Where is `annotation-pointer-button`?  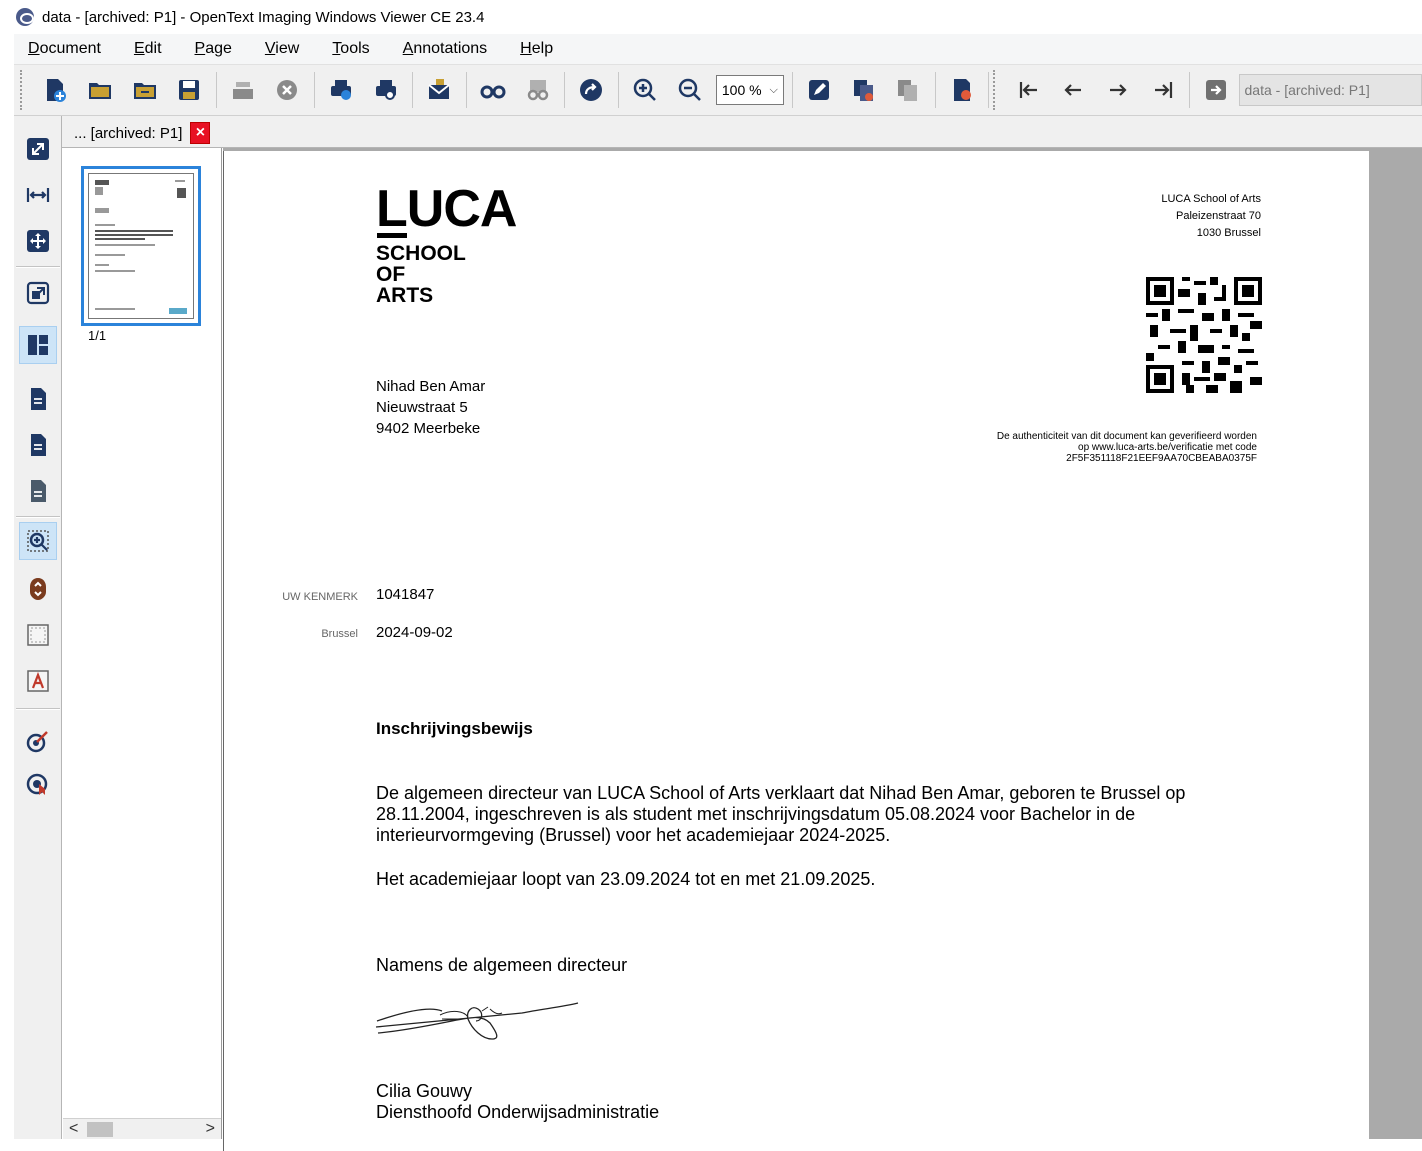 annotation-pointer-button is located at coordinates (38, 741).